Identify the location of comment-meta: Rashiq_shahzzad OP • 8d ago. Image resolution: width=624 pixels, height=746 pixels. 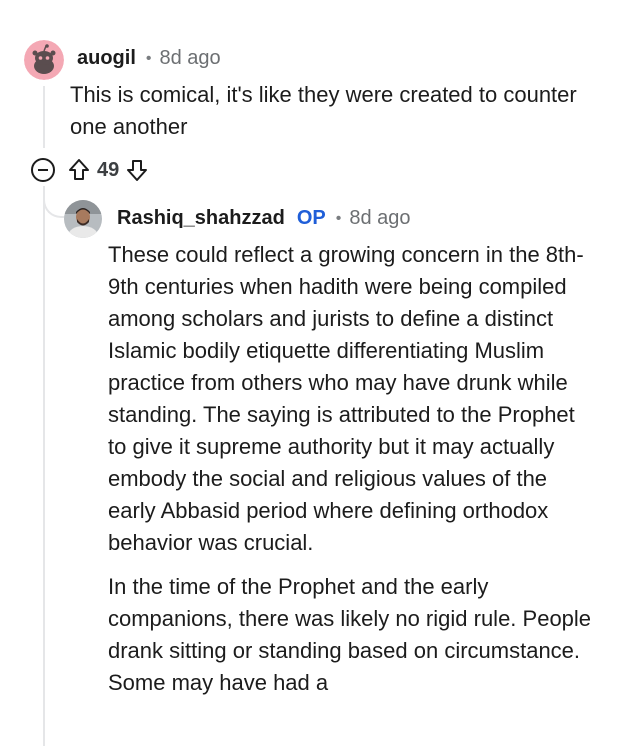
(264, 218).